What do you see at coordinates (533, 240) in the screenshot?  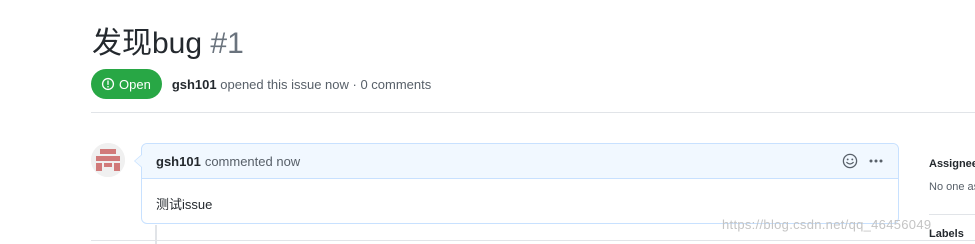 I see `timeline-divider` at bounding box center [533, 240].